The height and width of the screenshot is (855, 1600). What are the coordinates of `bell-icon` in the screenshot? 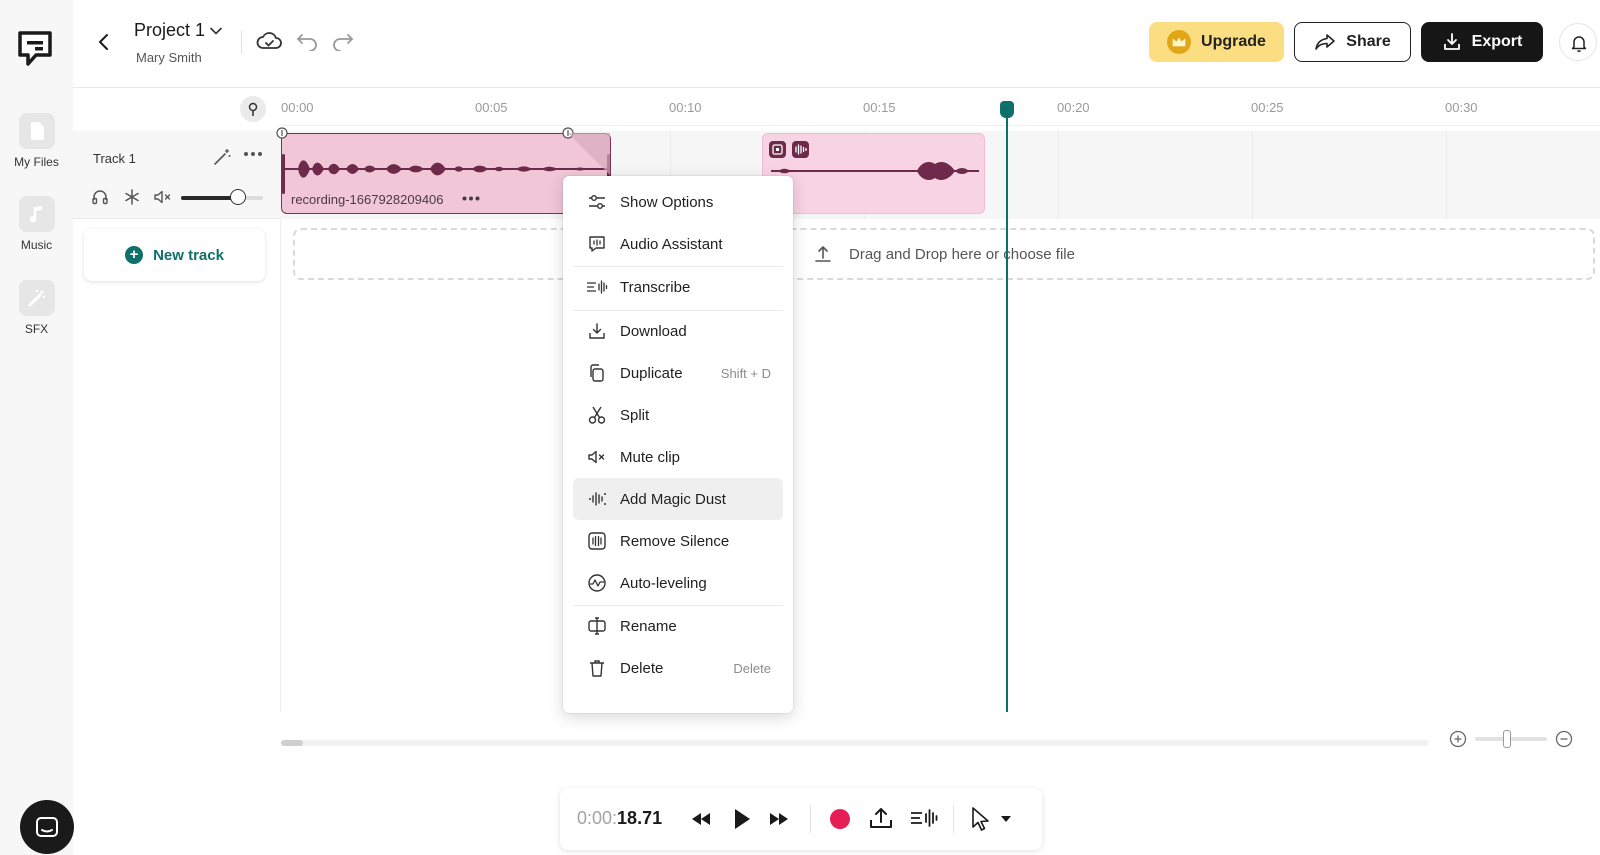 It's located at (1579, 44).